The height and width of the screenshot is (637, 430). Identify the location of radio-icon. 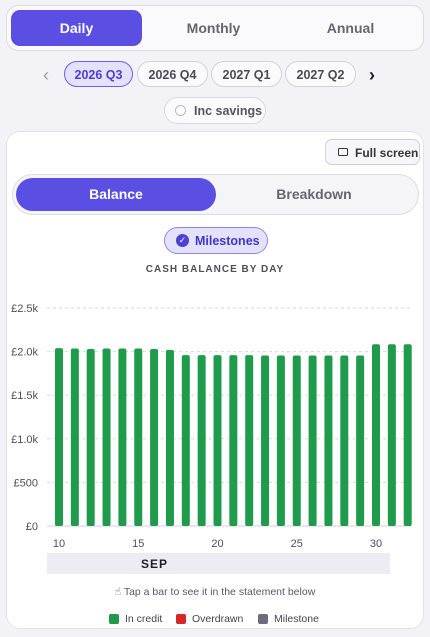
(180, 110).